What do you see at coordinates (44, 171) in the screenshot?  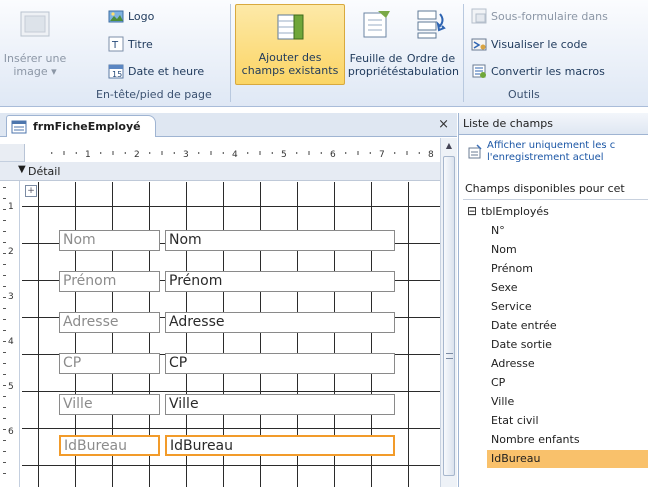 I see `detail-section-label: Détail` at bounding box center [44, 171].